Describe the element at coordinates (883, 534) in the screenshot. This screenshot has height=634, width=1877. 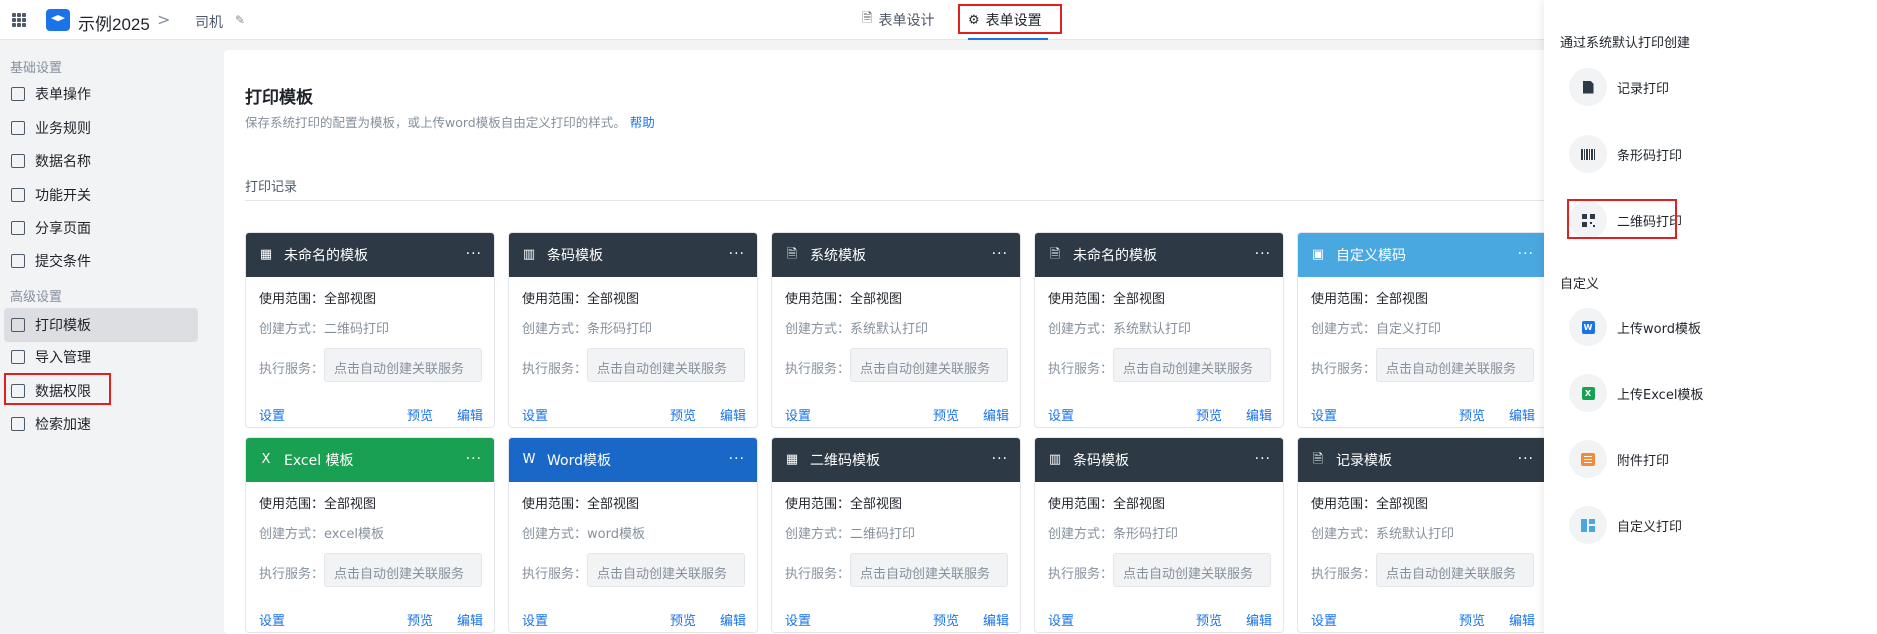
I see `method-value: 二维码打印` at that location.